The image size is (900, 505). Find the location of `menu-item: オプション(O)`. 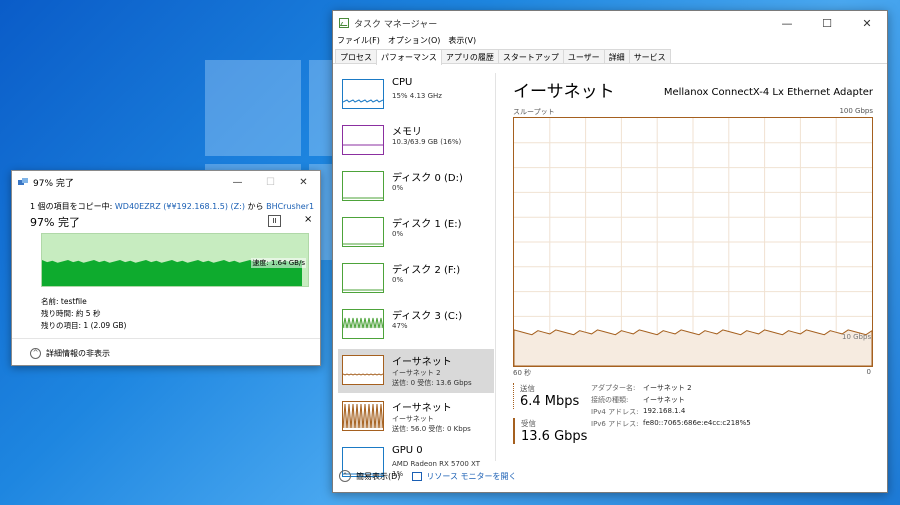

menu-item: オプション(O) is located at coordinates (414, 42).